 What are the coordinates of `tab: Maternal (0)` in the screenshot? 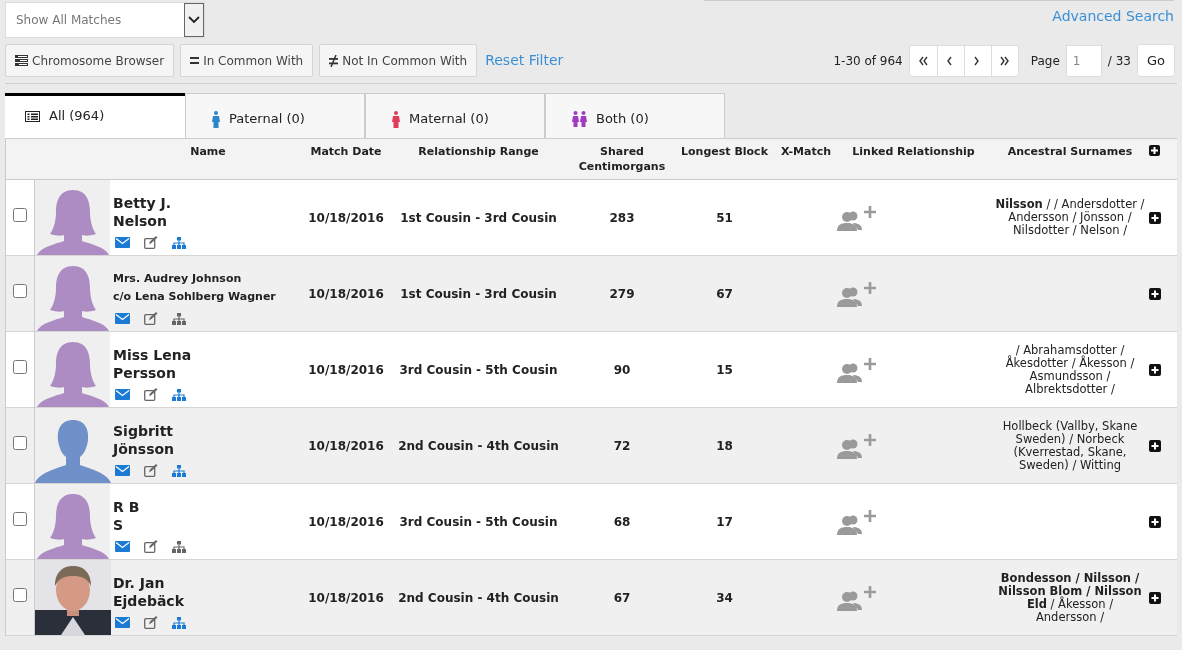 It's located at (455, 115).